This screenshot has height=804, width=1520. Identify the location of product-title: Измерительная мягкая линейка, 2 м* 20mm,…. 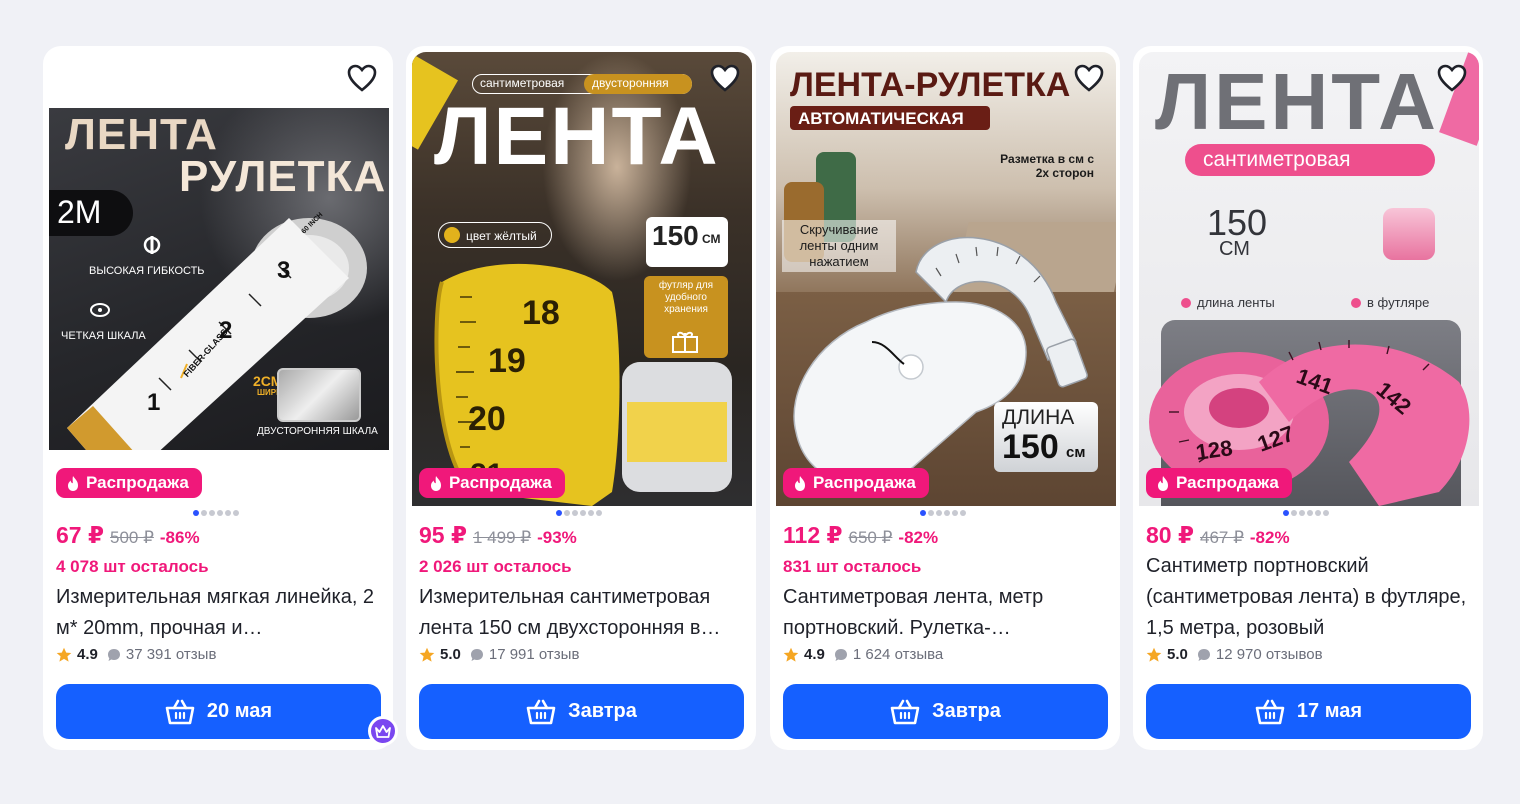
(218, 613).